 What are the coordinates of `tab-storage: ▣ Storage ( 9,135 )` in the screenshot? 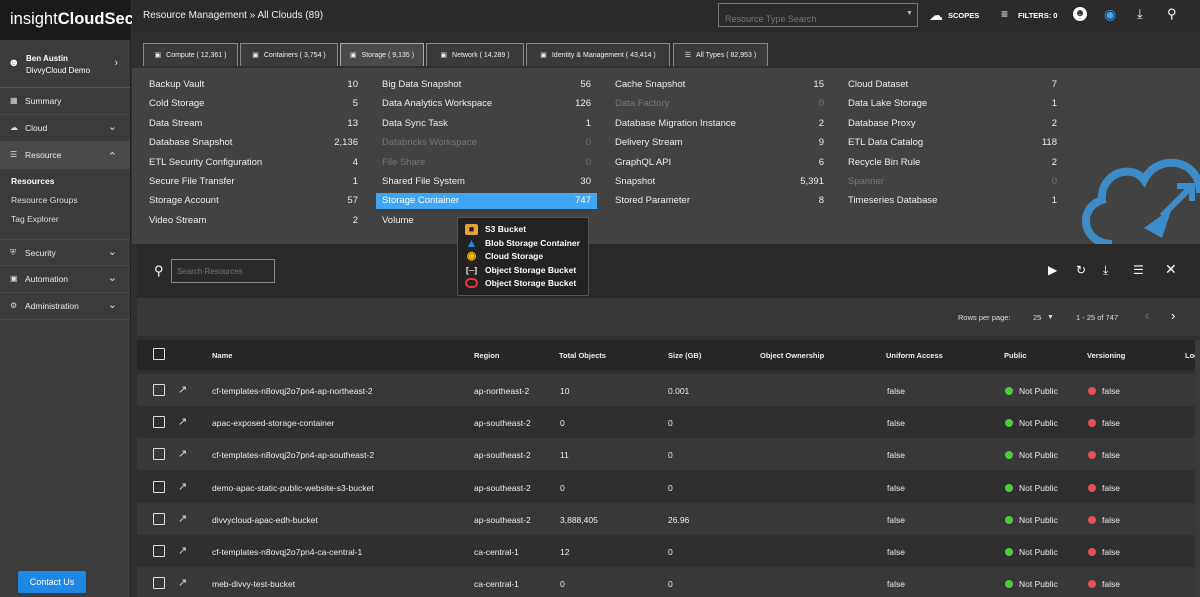 It's located at (382, 54).